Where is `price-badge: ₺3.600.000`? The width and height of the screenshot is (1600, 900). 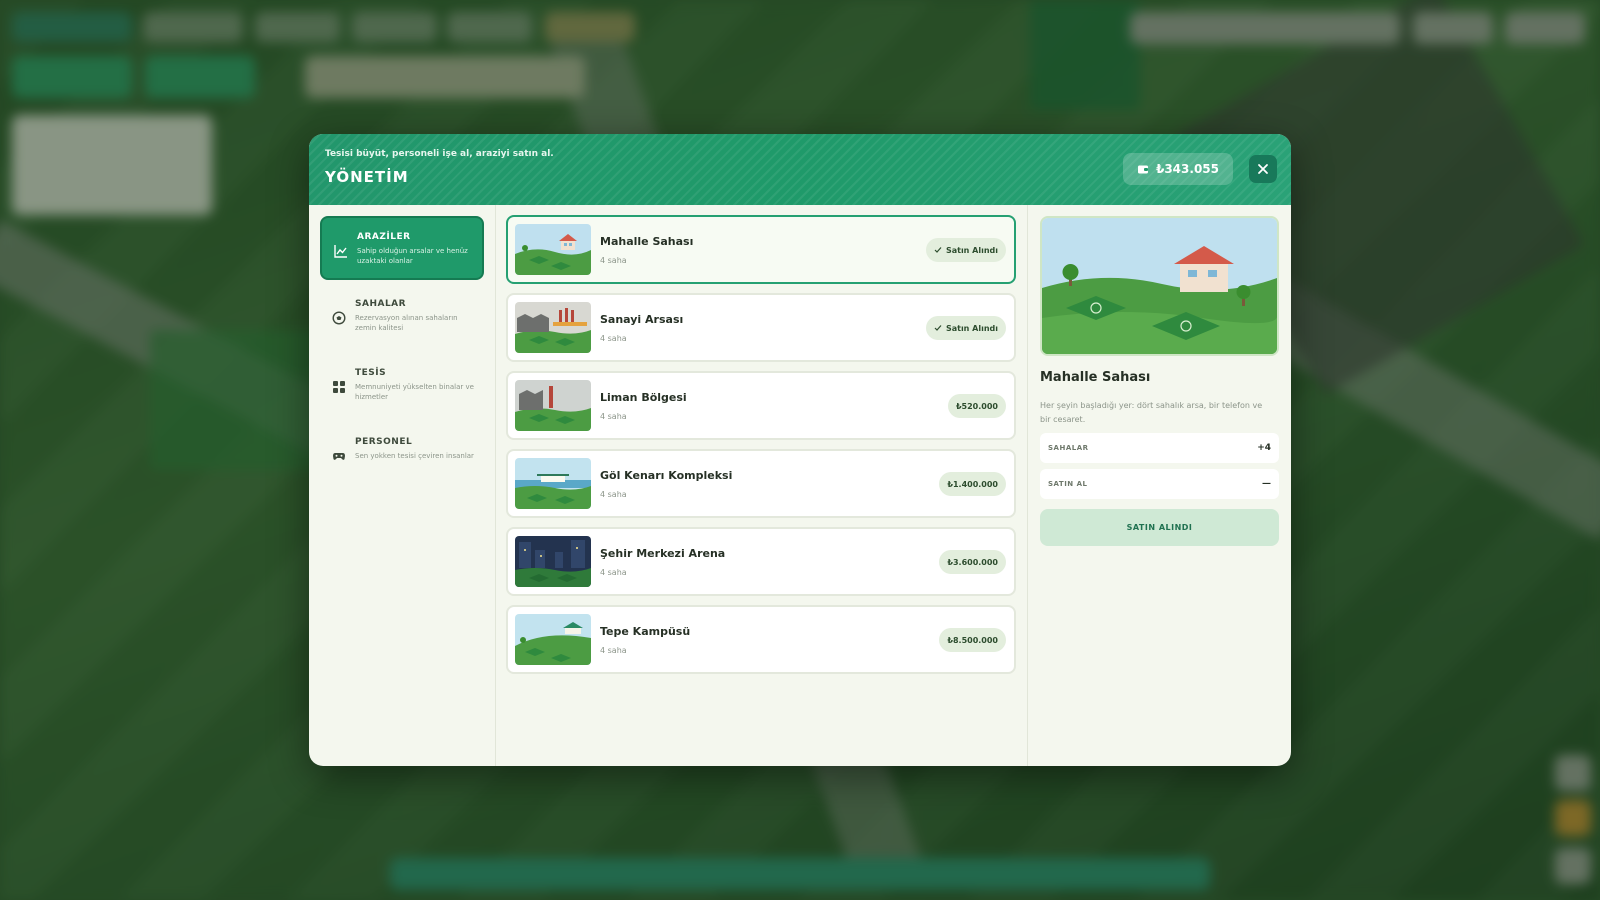
price-badge: ₺3.600.000 is located at coordinates (972, 562).